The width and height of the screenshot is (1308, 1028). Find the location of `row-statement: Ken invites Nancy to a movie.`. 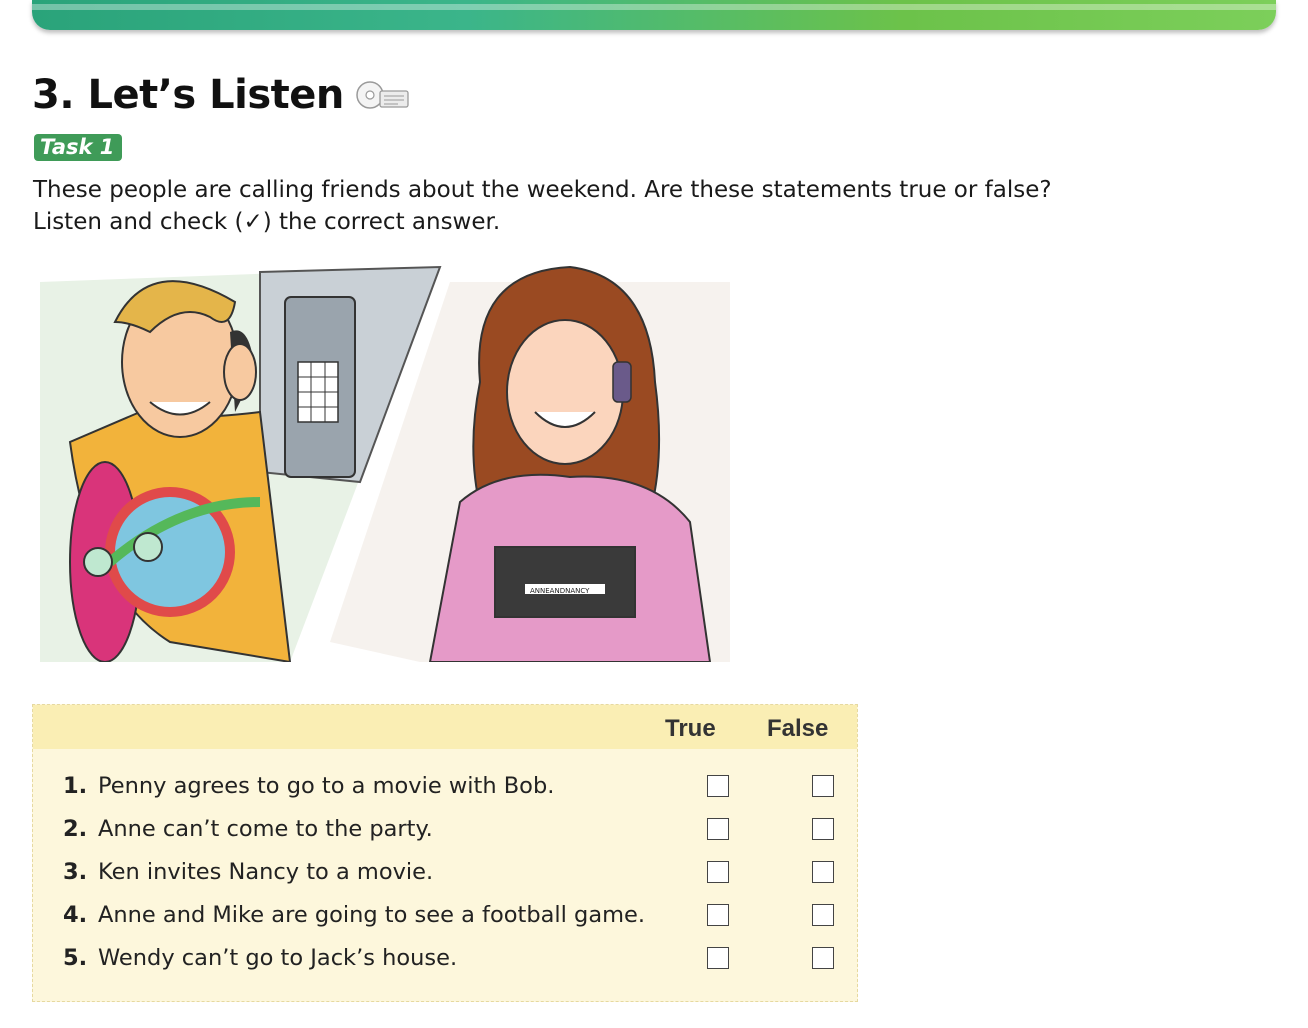

row-statement: Ken invites Nancy to a movie. is located at coordinates (266, 872).